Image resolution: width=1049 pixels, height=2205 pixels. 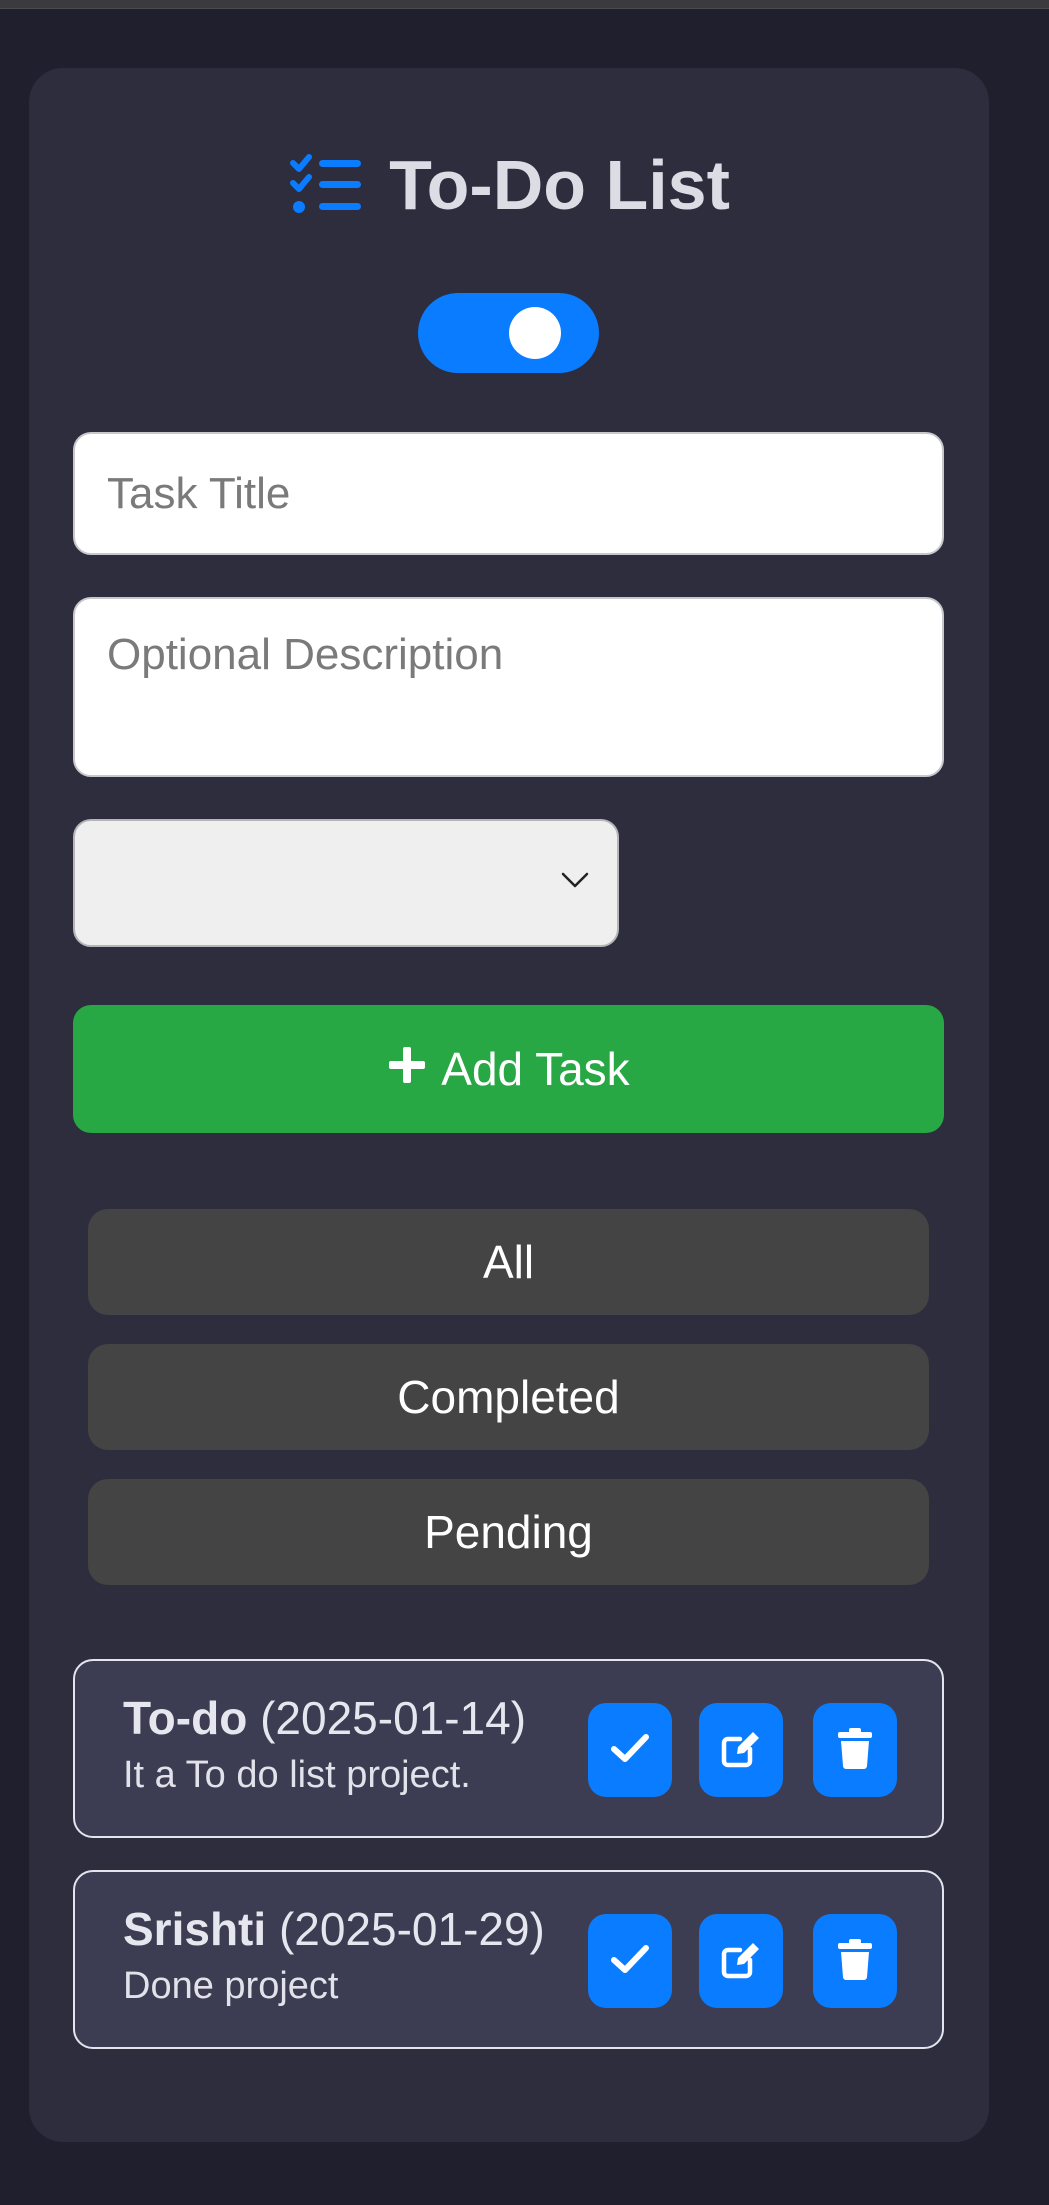 What do you see at coordinates (326, 185) in the screenshot?
I see `list-check-icon` at bounding box center [326, 185].